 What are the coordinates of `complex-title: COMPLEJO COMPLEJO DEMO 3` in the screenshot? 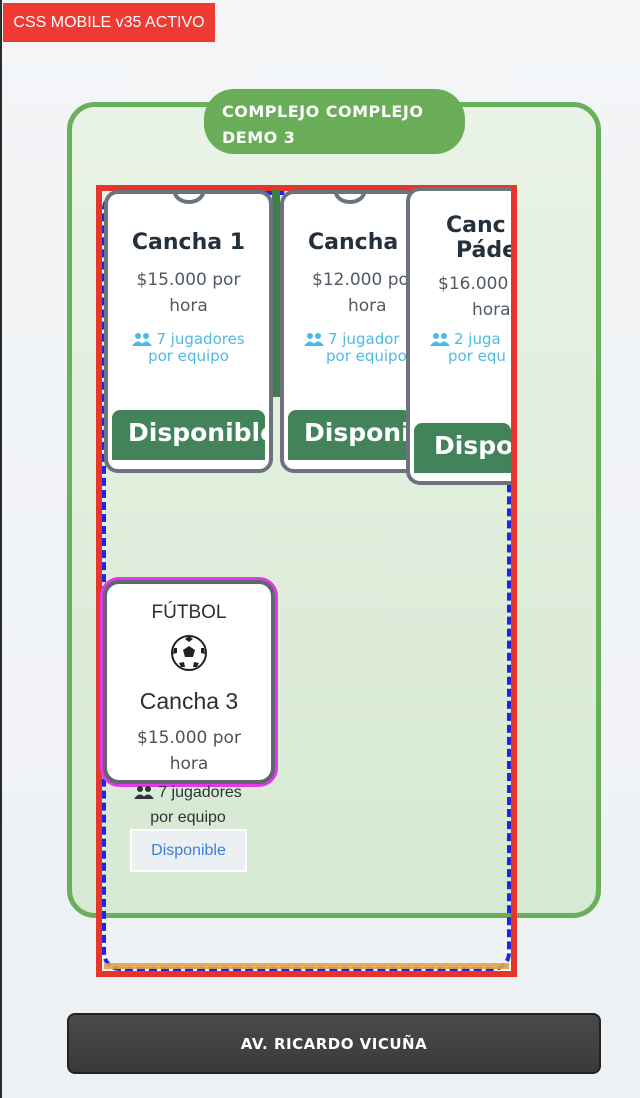 It's located at (334, 121).